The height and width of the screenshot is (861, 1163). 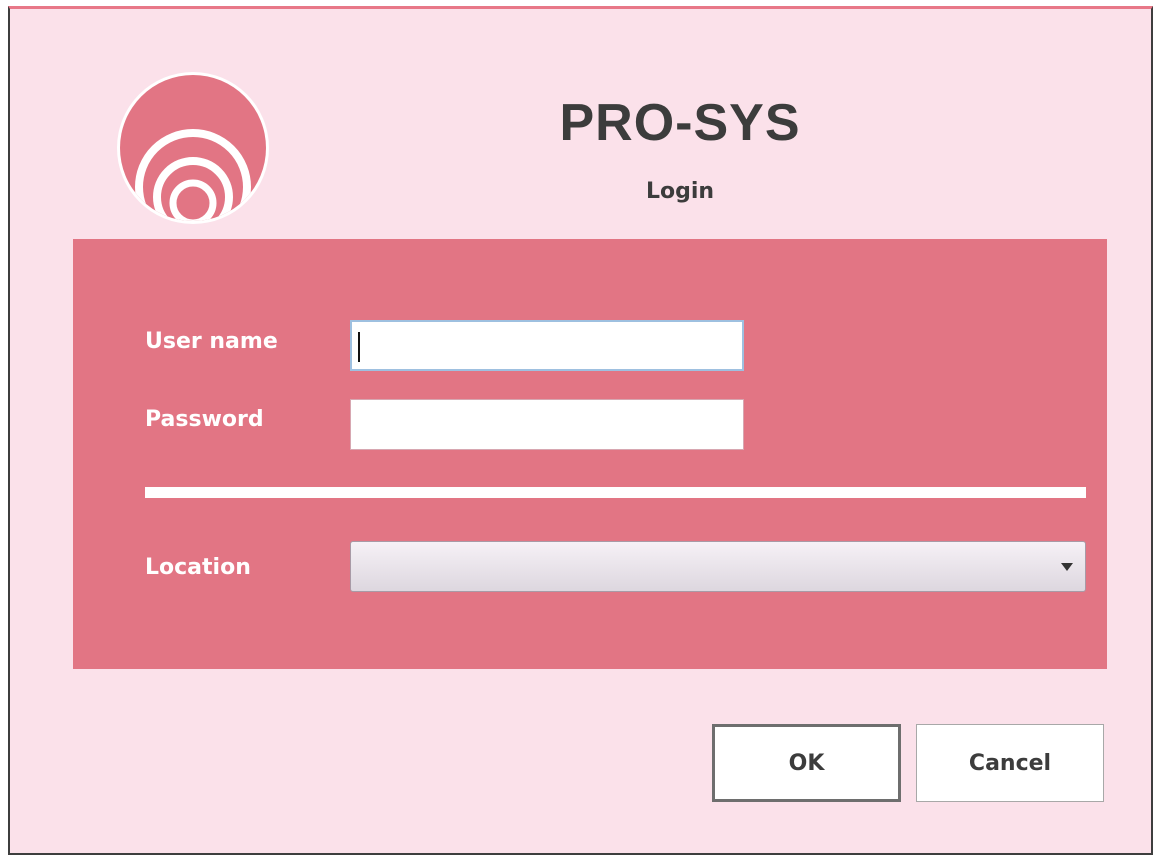 I want to click on app-title: PRO-SYS, so click(x=680, y=123).